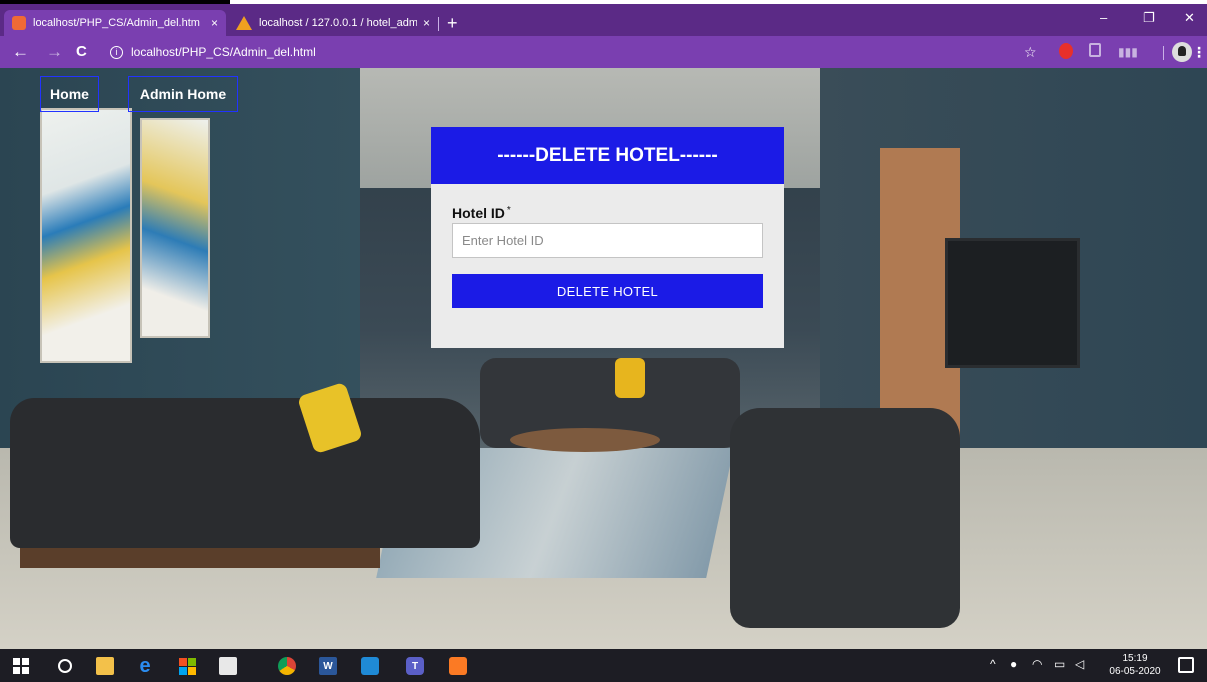 The height and width of the screenshot is (682, 1207). I want to click on new-tab-button: +, so click(452, 23).